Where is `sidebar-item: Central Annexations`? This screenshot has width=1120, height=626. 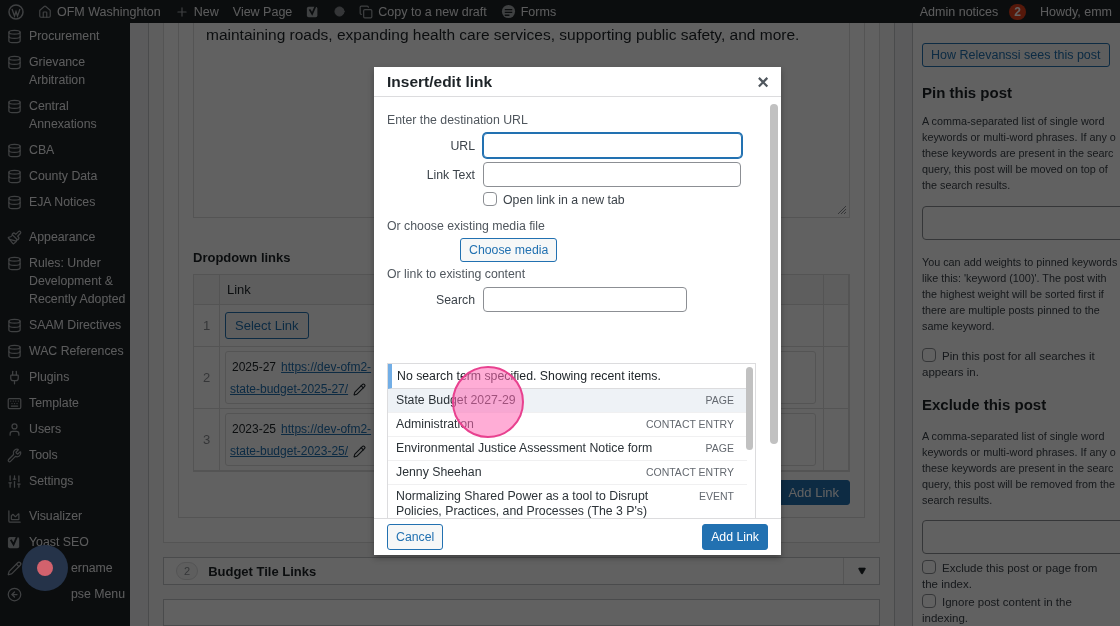
sidebar-item: Central Annexations is located at coordinates (65, 115).